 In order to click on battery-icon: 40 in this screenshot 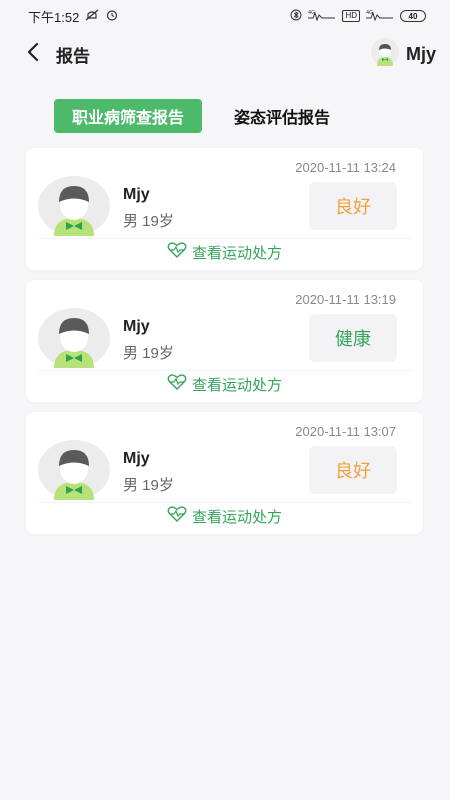, I will do `click(413, 16)`.